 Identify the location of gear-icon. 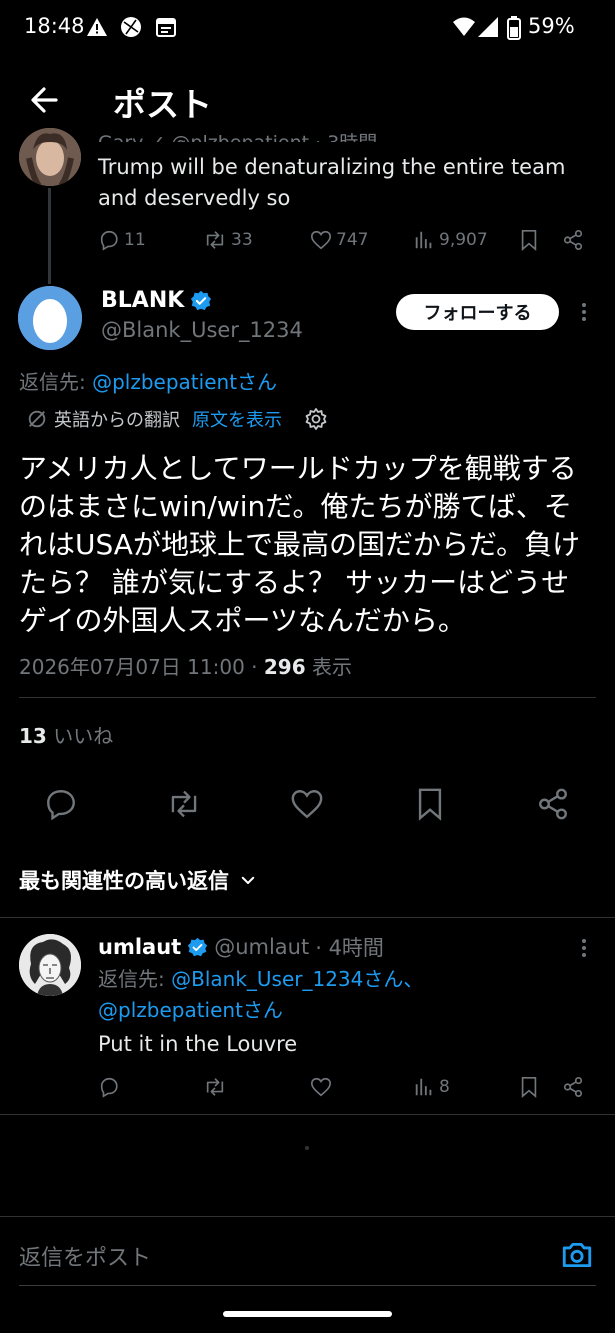
(316, 419).